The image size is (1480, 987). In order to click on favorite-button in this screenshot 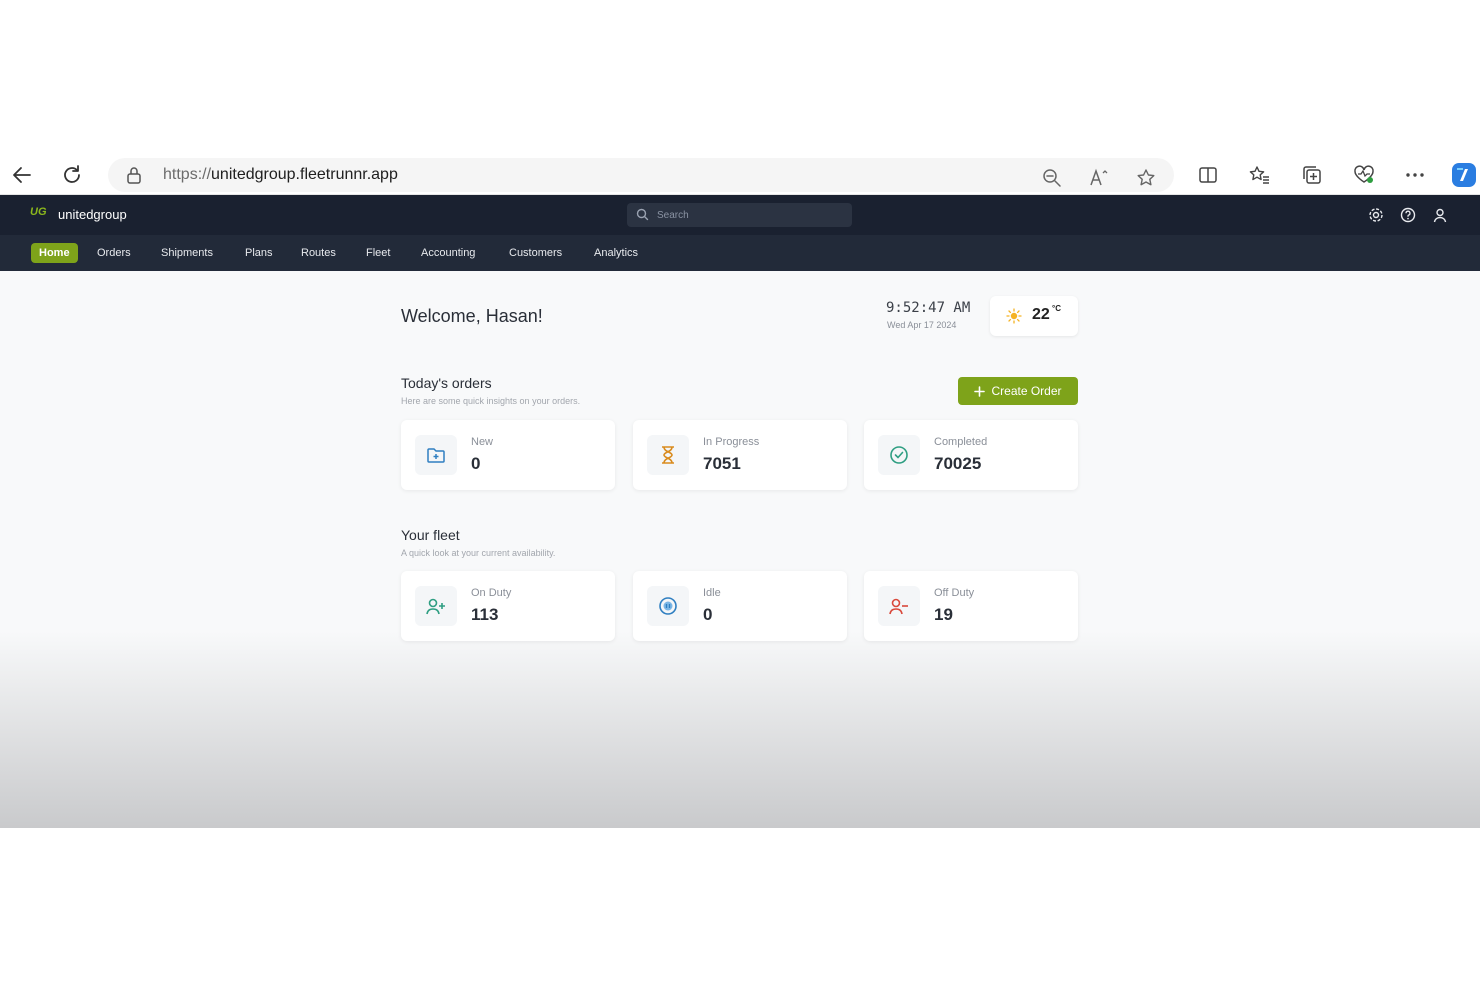, I will do `click(1146, 178)`.